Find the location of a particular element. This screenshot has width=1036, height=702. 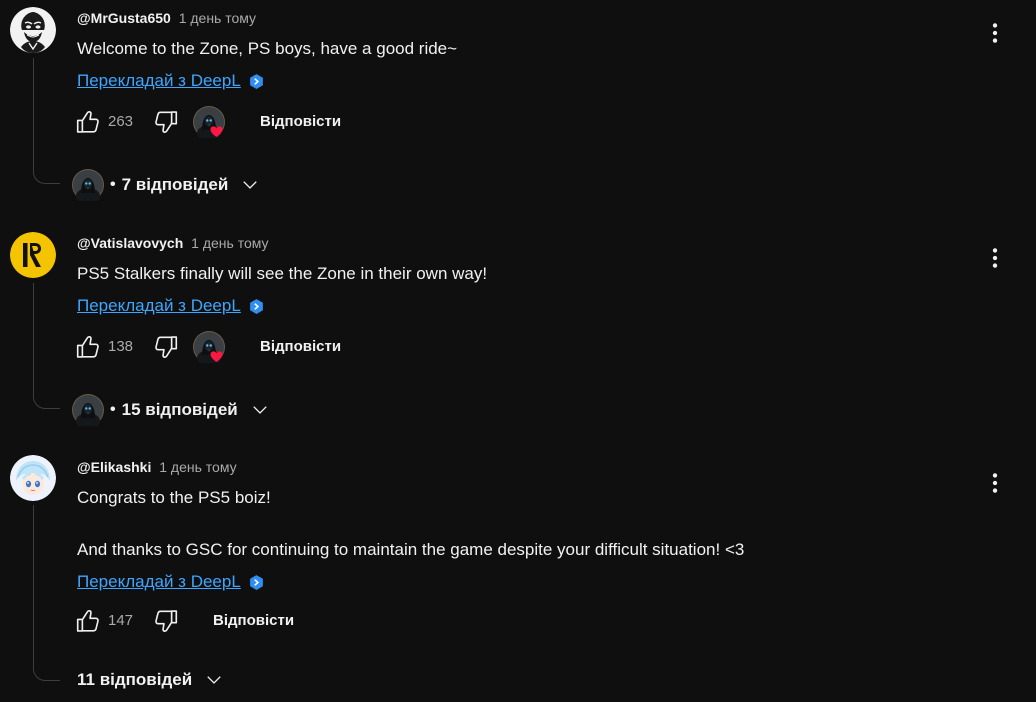

replies-count: 15 відповідей is located at coordinates (179, 409).